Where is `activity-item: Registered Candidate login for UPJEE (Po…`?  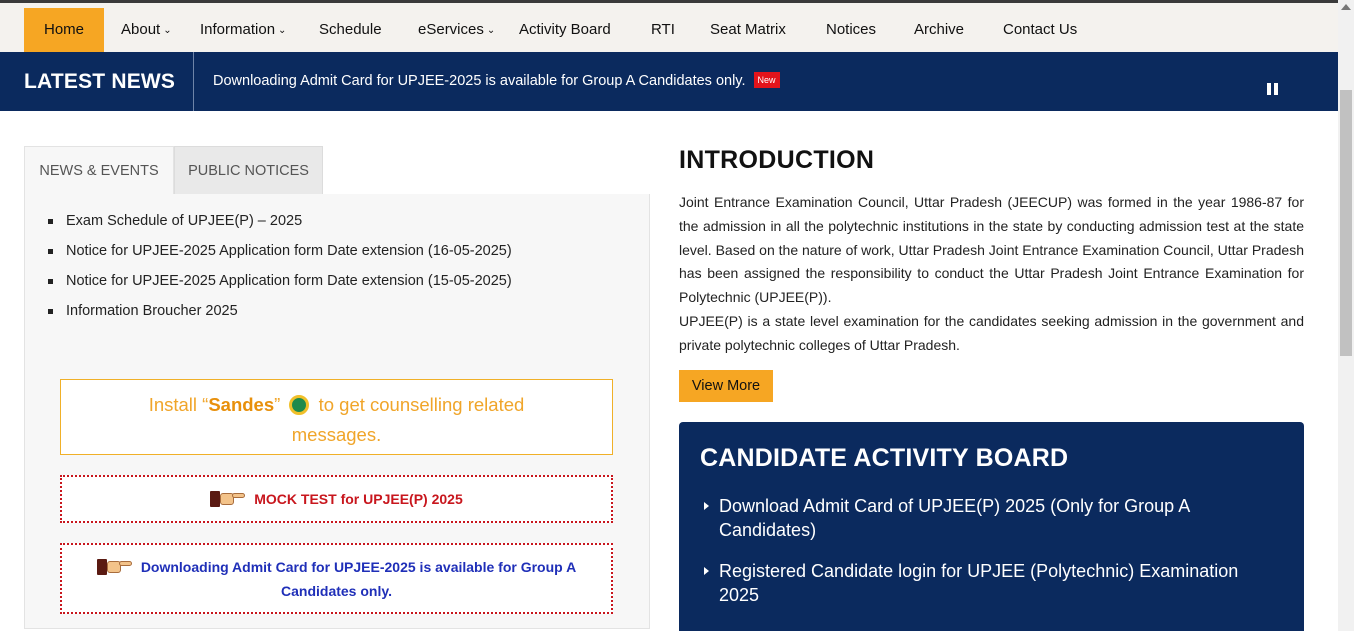
activity-item: Registered Candidate login for UPJEE (Po… is located at coordinates (990, 583).